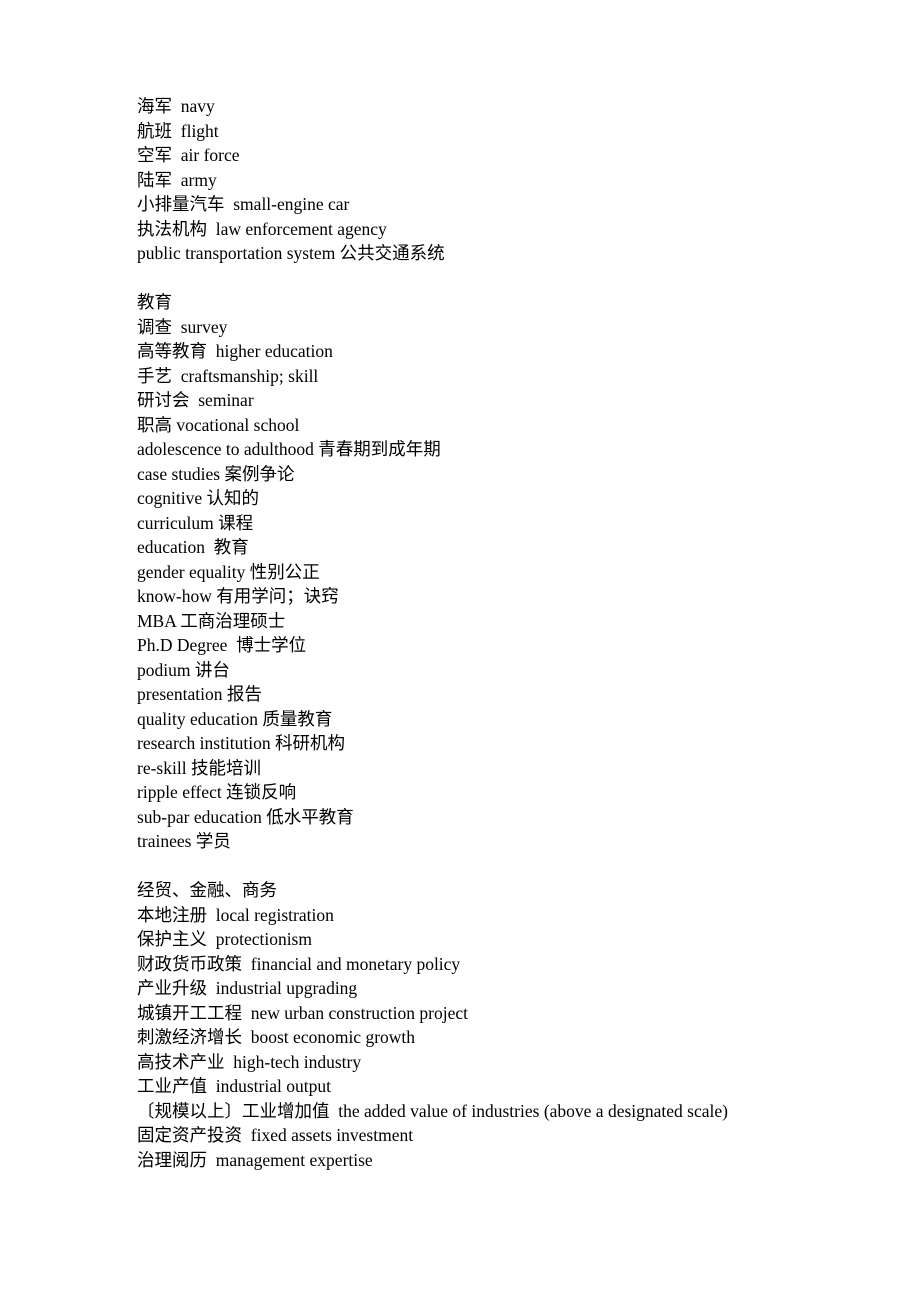  I want to click on glossary-line: 调查 survey, so click(182, 326).